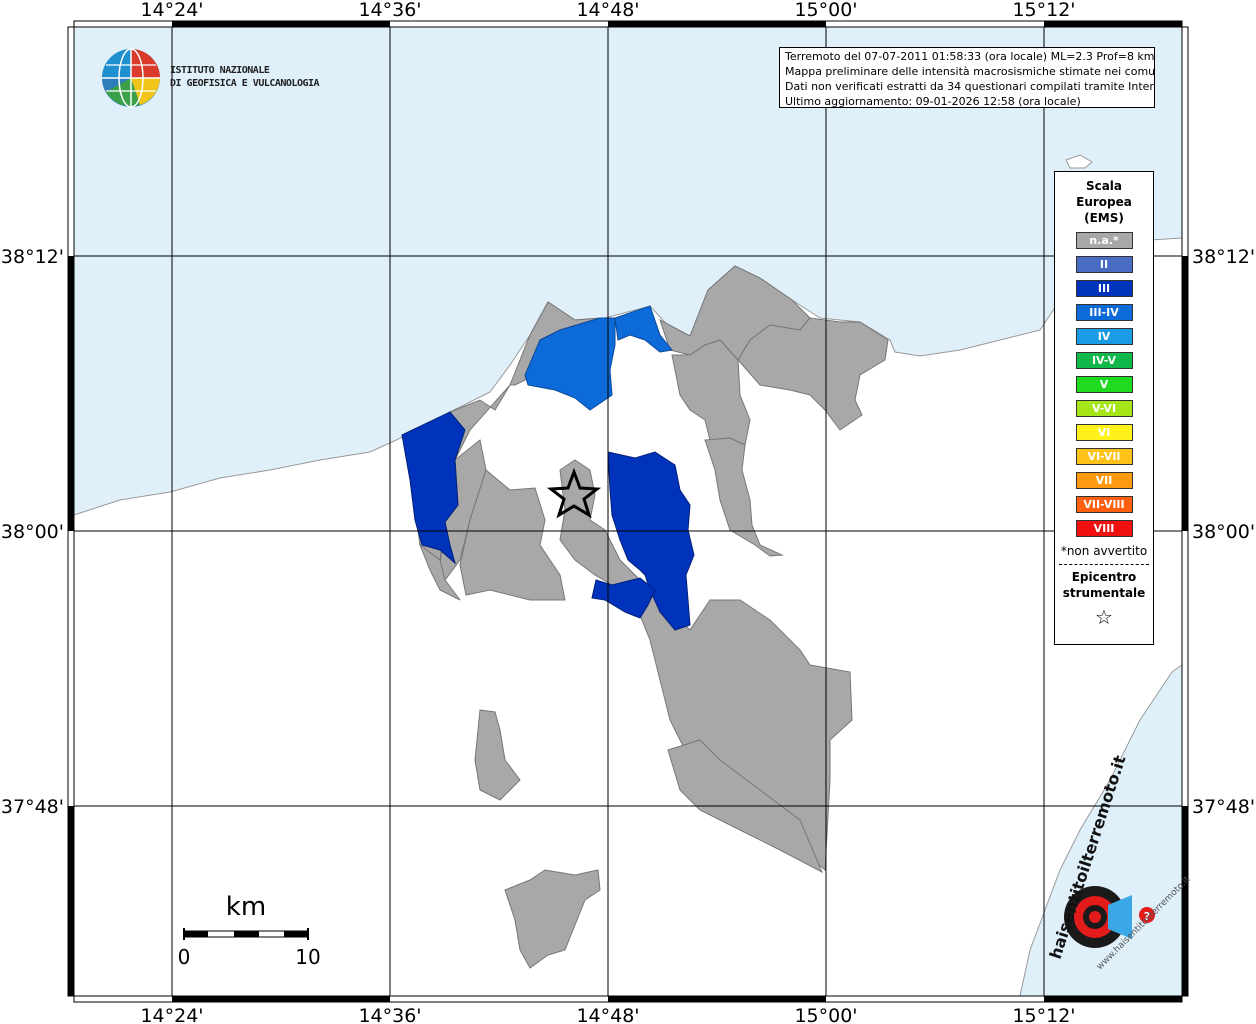 The width and height of the screenshot is (1256, 1024). Describe the element at coordinates (1104, 480) in the screenshot. I see `legend-swatch: VII` at that location.